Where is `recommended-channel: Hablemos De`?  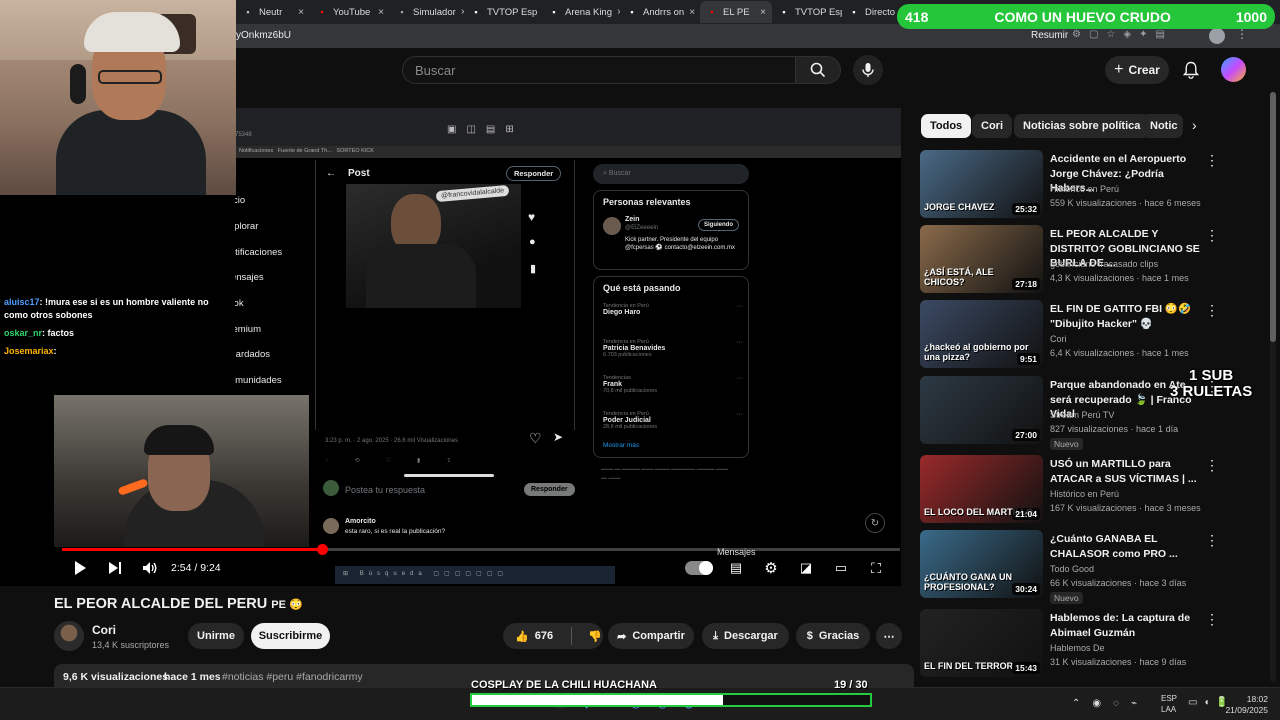 recommended-channel: Hablemos De is located at coordinates (1077, 648).